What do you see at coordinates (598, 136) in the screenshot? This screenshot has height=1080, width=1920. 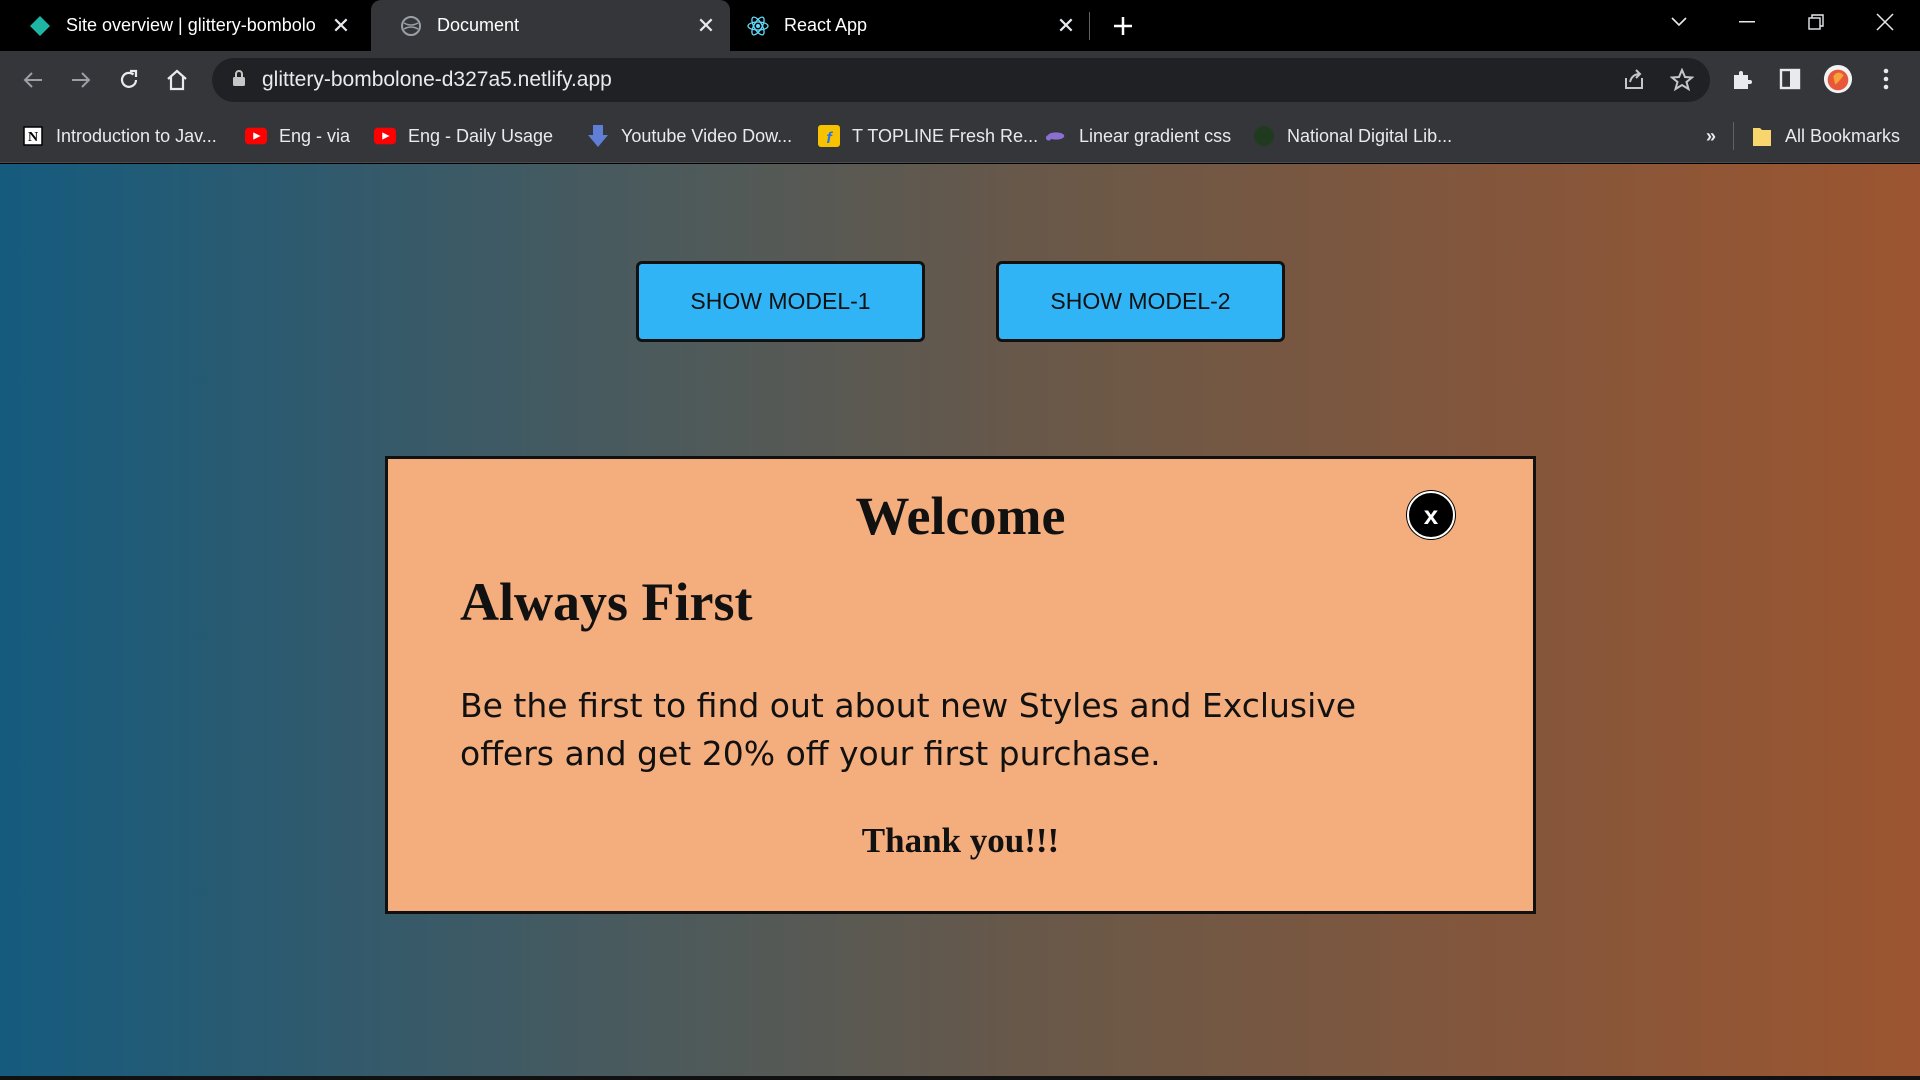 I see `download-icon` at bounding box center [598, 136].